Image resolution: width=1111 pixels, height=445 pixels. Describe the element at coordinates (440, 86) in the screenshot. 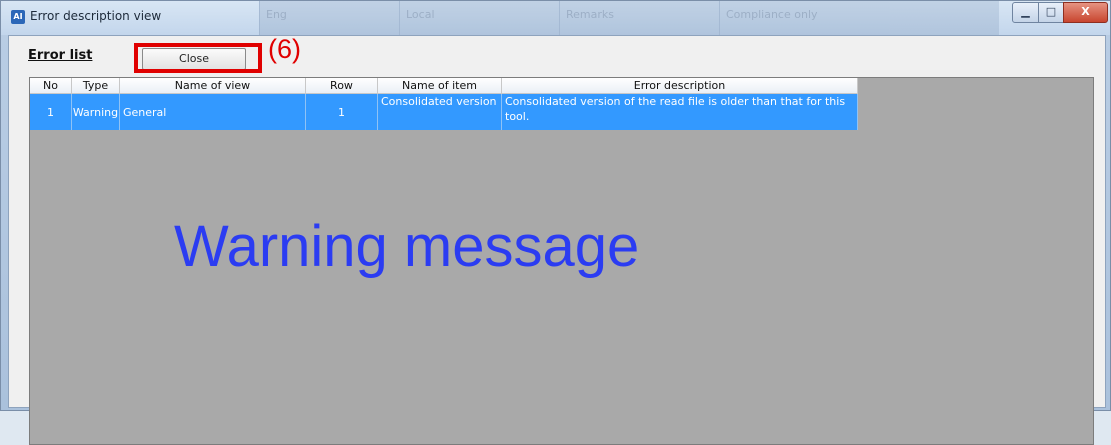

I see `column-header-name-of-item: Name of item` at that location.